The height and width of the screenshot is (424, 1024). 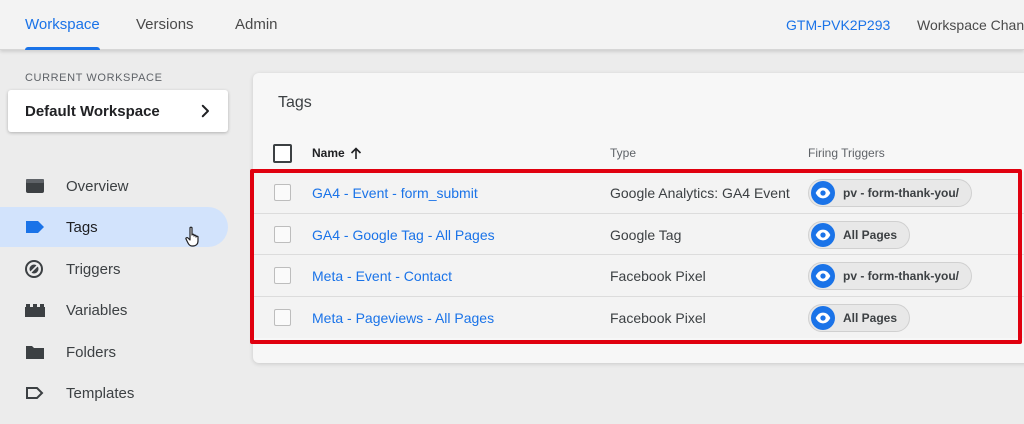 I want to click on hand-cursor-icon, so click(x=192, y=236).